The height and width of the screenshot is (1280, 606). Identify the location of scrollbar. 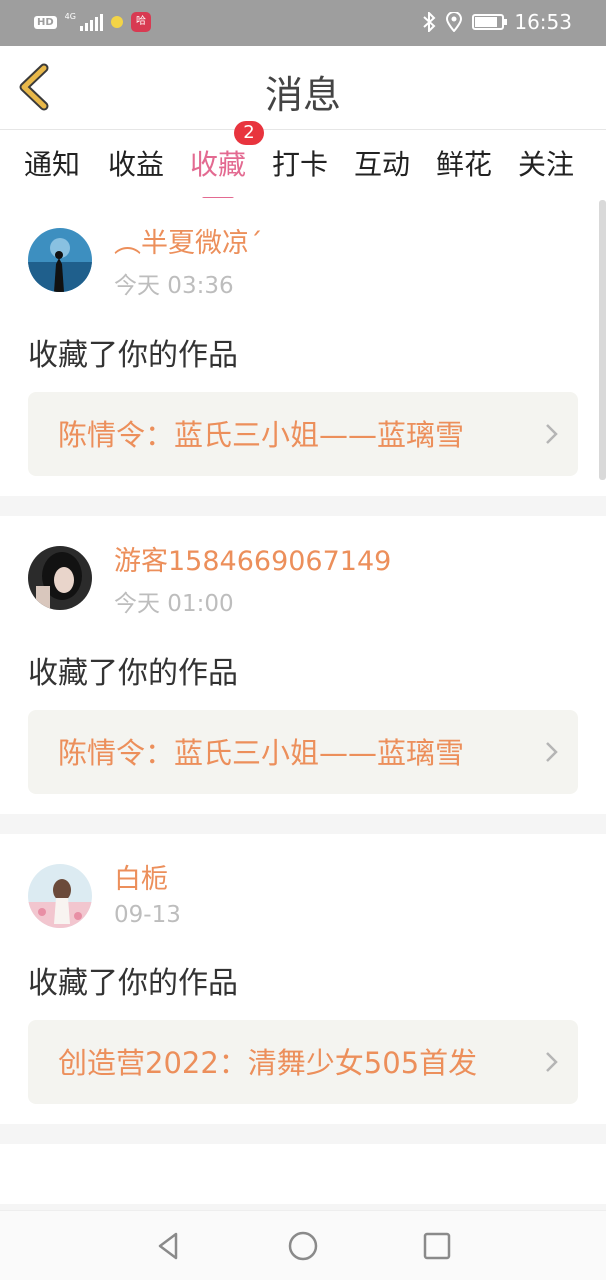
(602, 340).